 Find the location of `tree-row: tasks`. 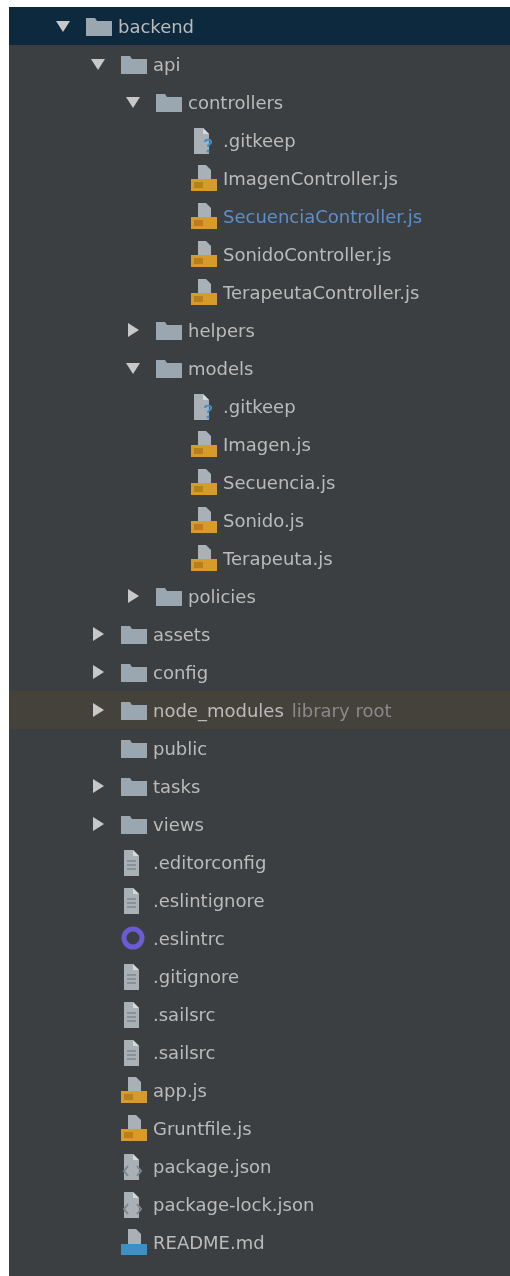

tree-row: tasks is located at coordinates (259, 786).